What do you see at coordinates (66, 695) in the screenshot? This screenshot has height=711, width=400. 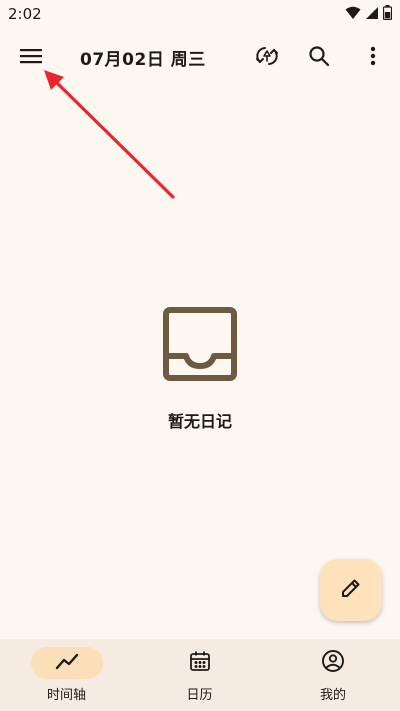 I see `nav-label-timeline: 时间轴` at bounding box center [66, 695].